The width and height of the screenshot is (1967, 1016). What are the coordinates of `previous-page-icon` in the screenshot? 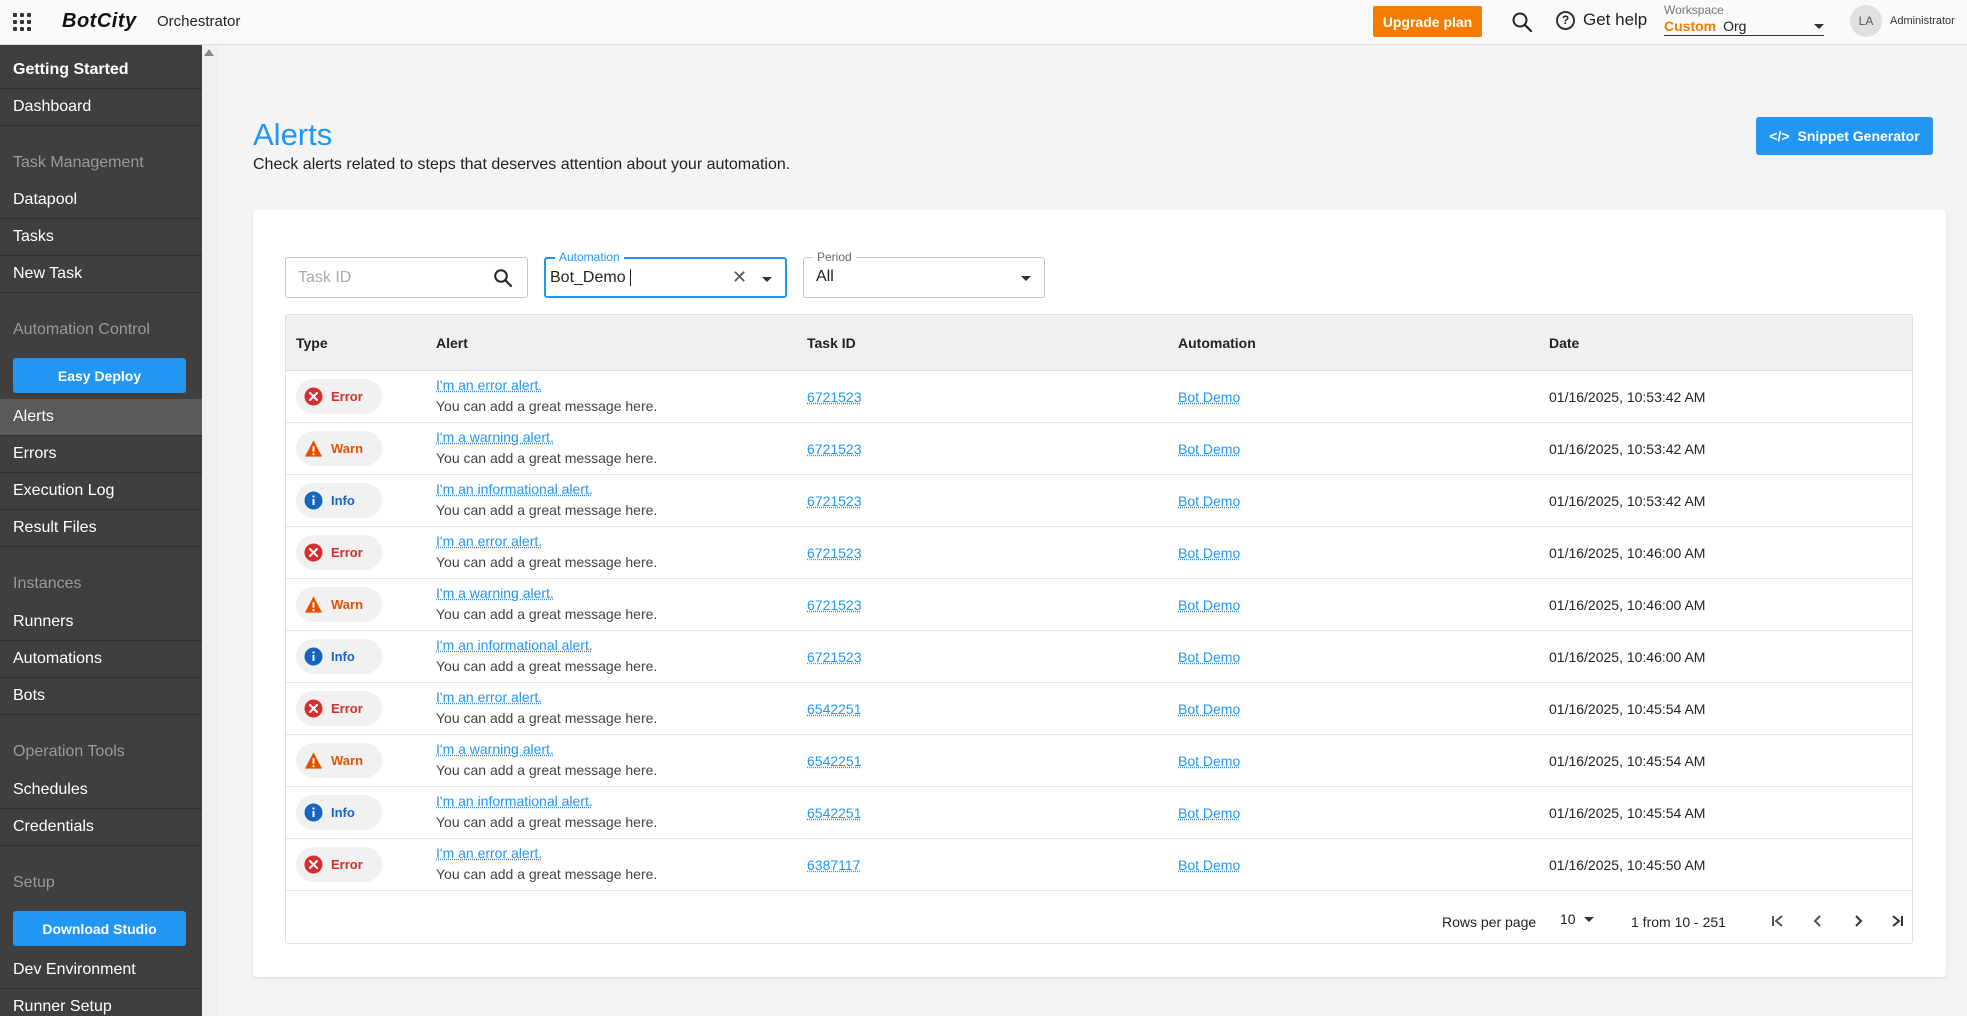 It's located at (1818, 921).